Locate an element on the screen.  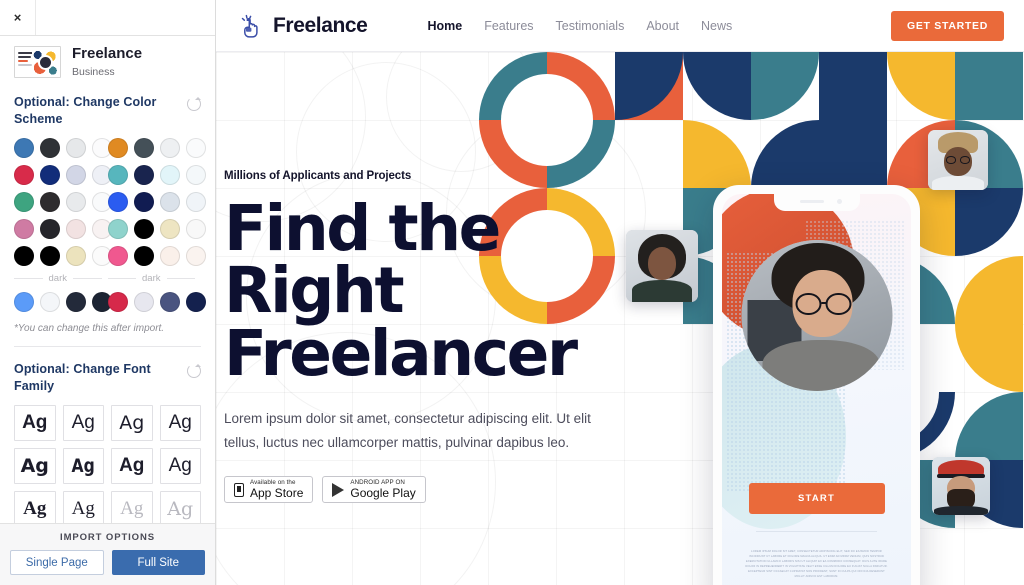
font-option-7: Ag is located at coordinates (132, 465).